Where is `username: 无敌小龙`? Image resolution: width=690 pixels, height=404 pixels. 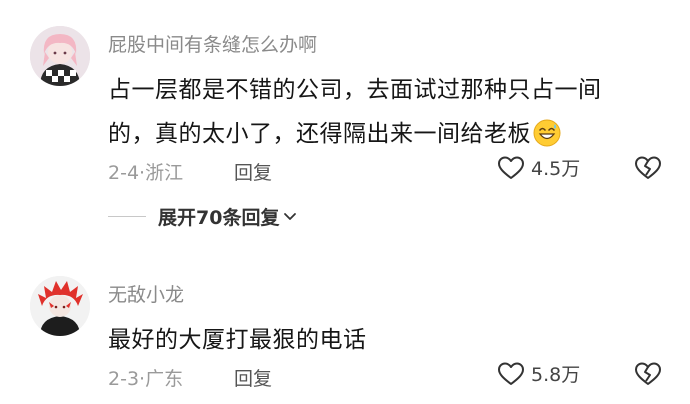 username: 无敌小龙 is located at coordinates (146, 293).